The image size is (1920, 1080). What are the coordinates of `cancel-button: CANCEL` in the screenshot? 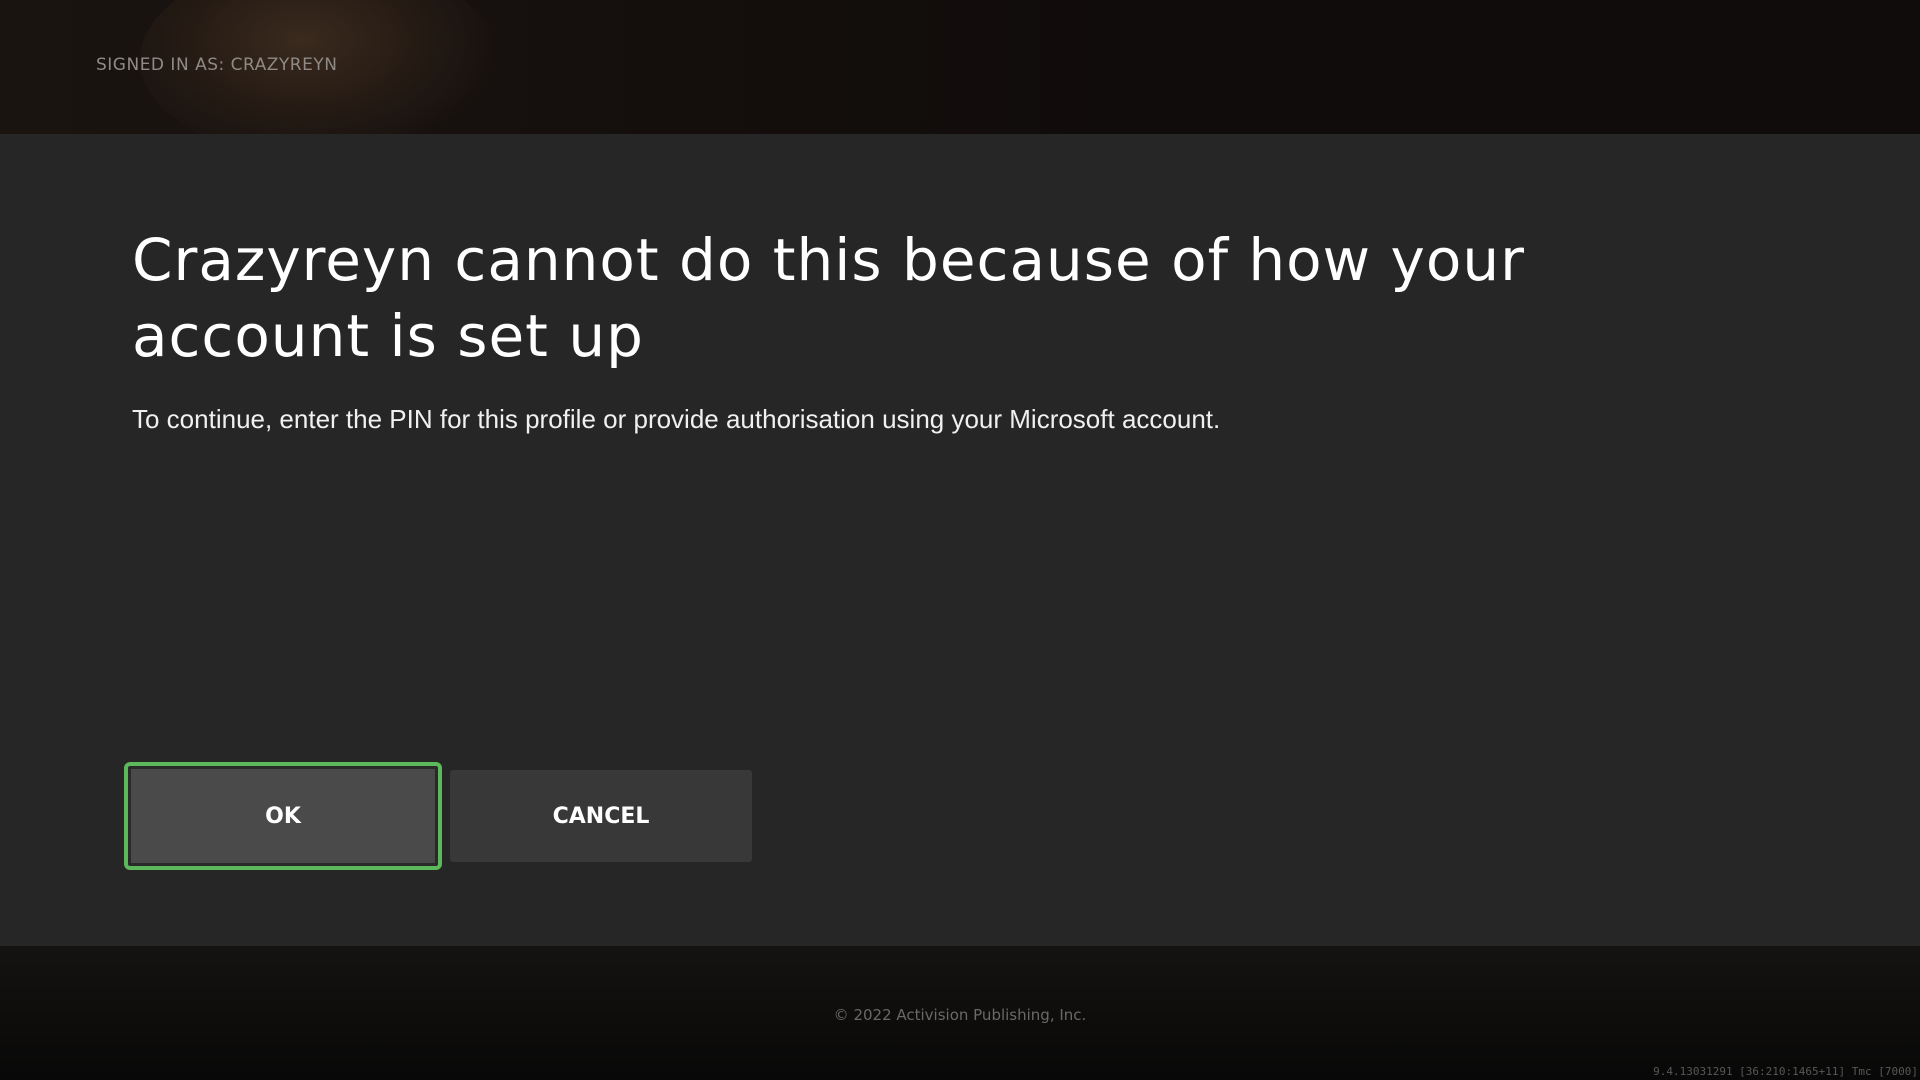 It's located at (601, 816).